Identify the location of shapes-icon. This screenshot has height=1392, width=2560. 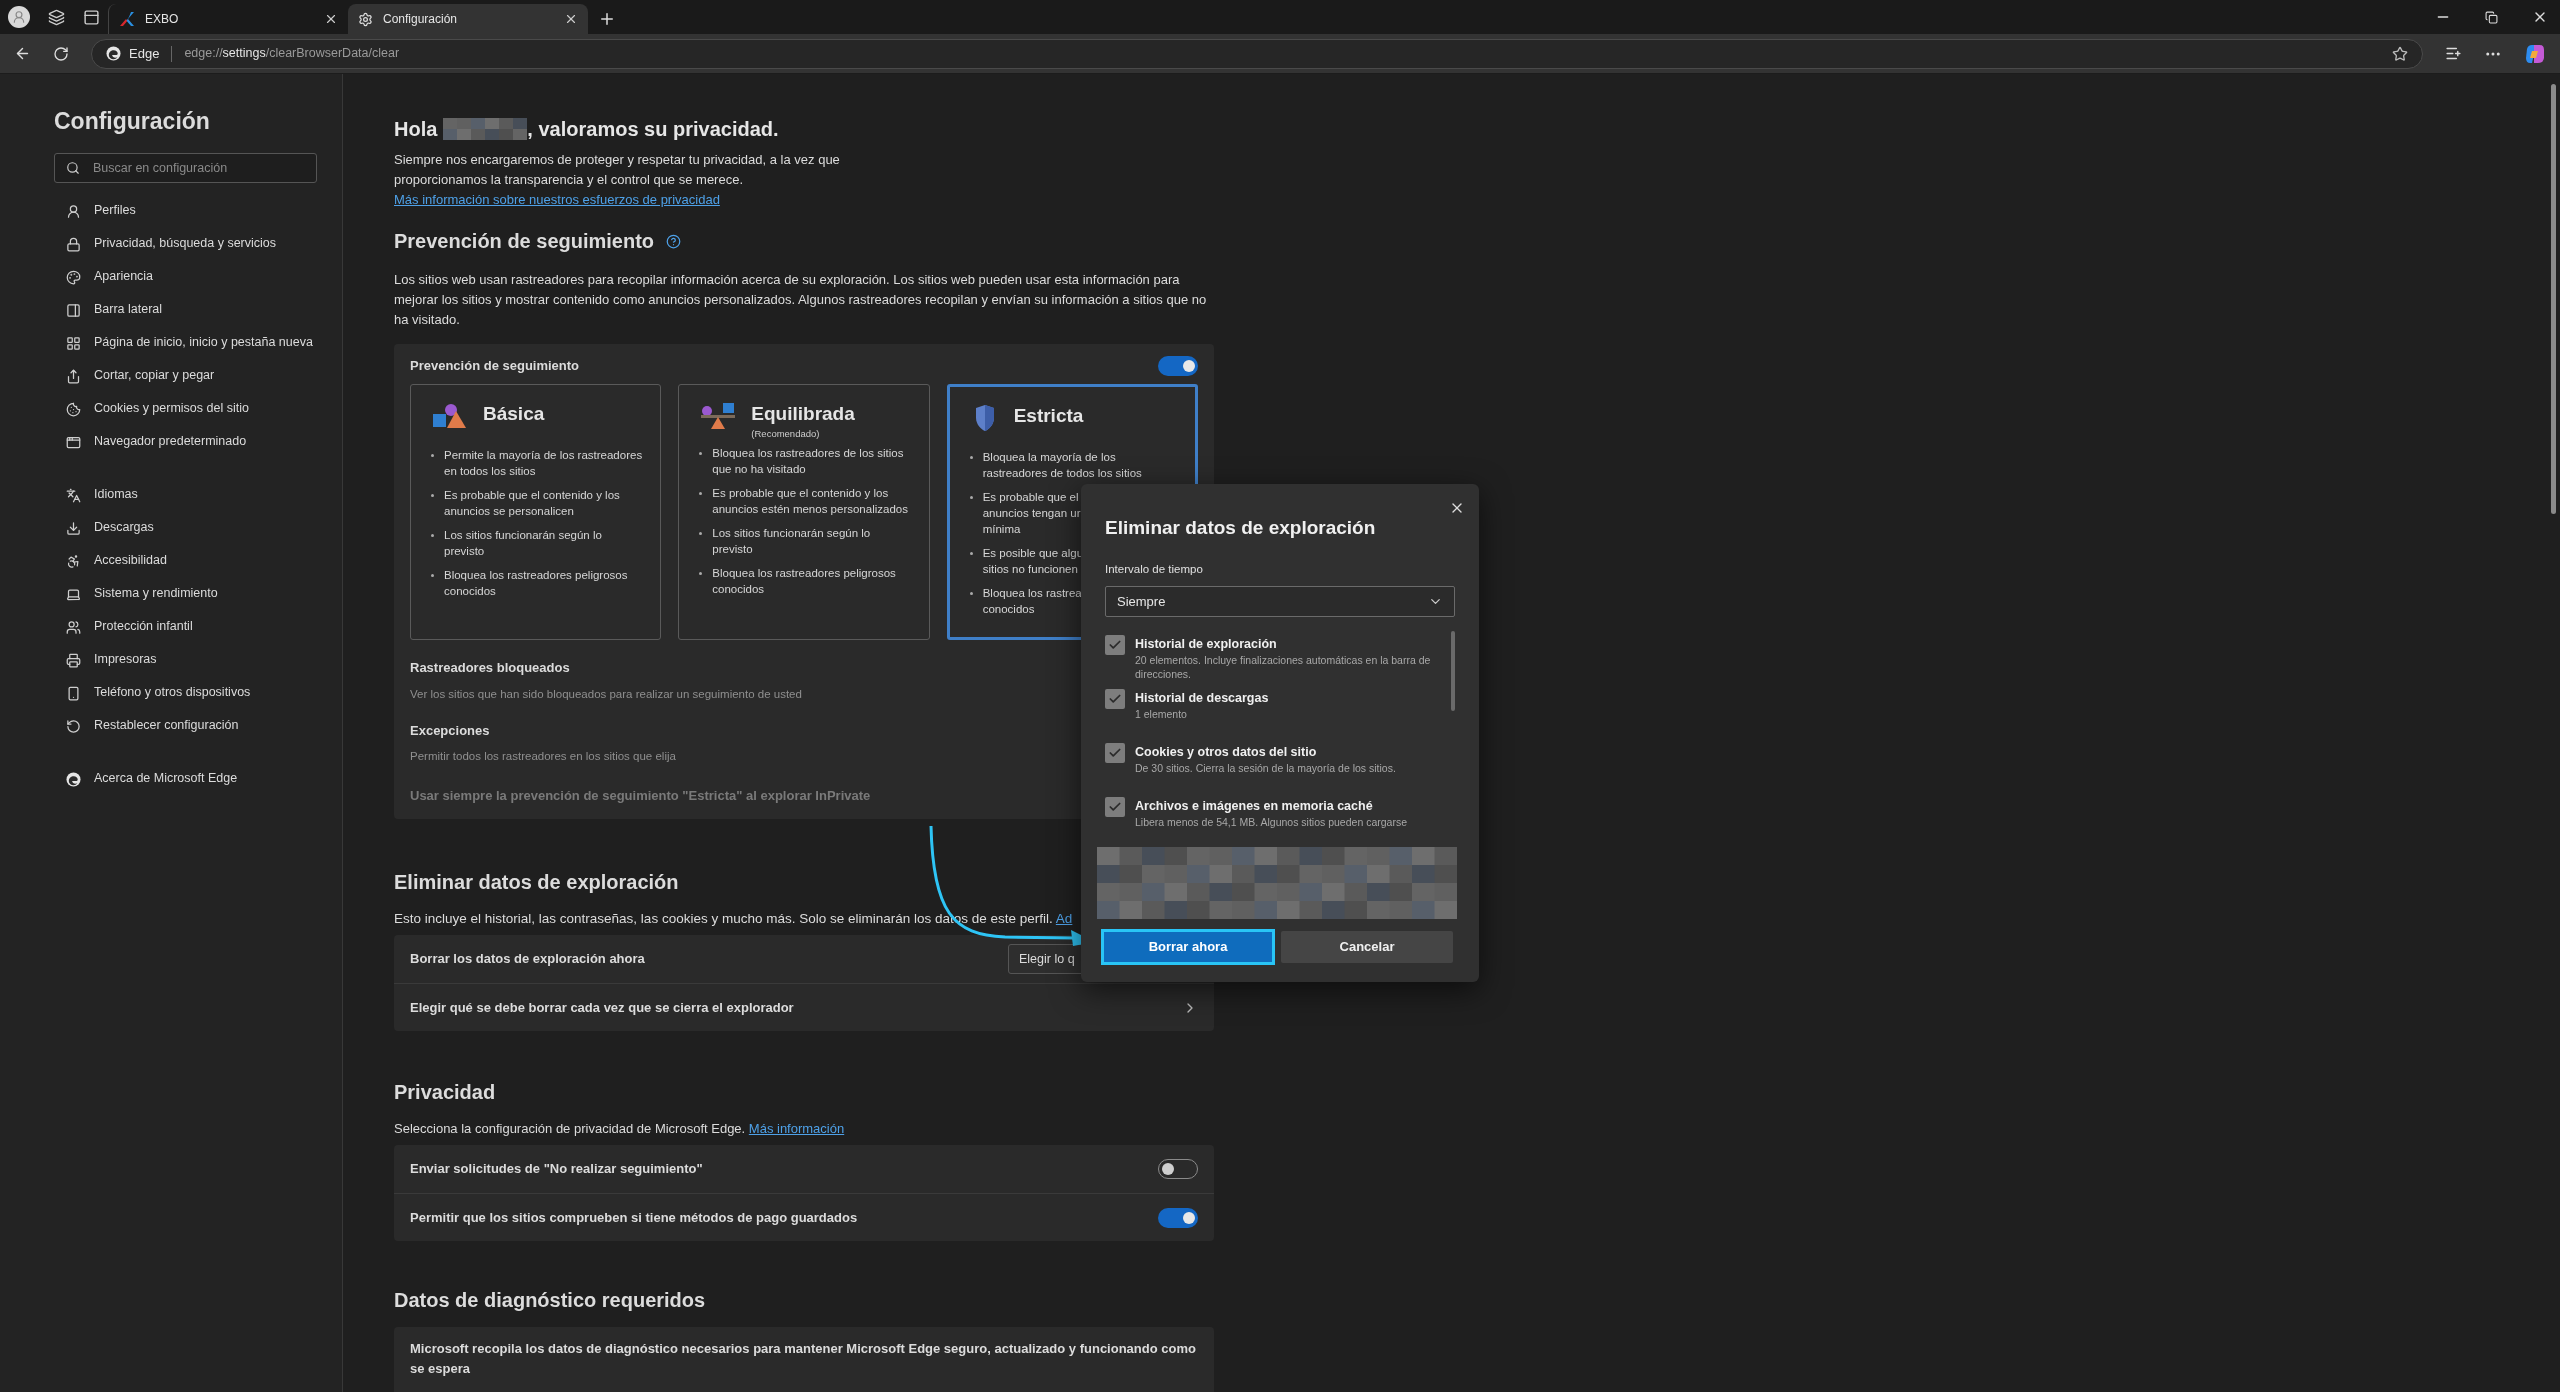
(450, 416).